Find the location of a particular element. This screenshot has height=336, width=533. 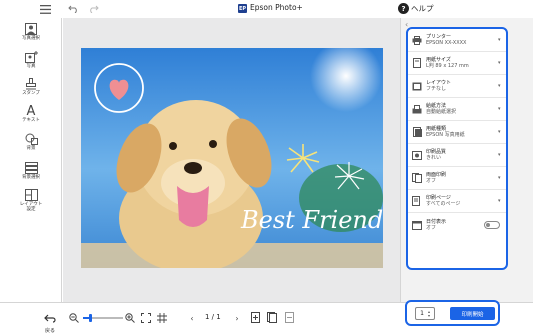

fit-to-window-icon is located at coordinates (146, 318).